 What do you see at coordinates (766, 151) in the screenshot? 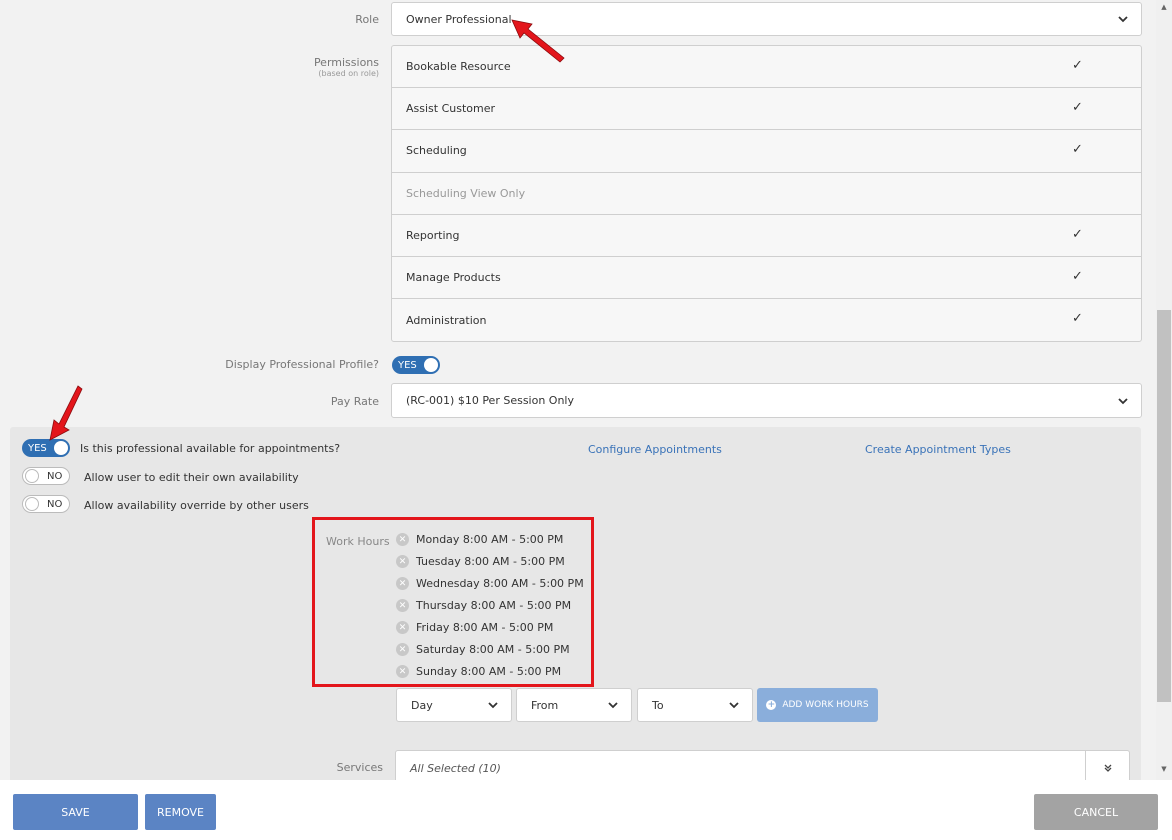
I see `permission-row: Scheduling ✓` at bounding box center [766, 151].